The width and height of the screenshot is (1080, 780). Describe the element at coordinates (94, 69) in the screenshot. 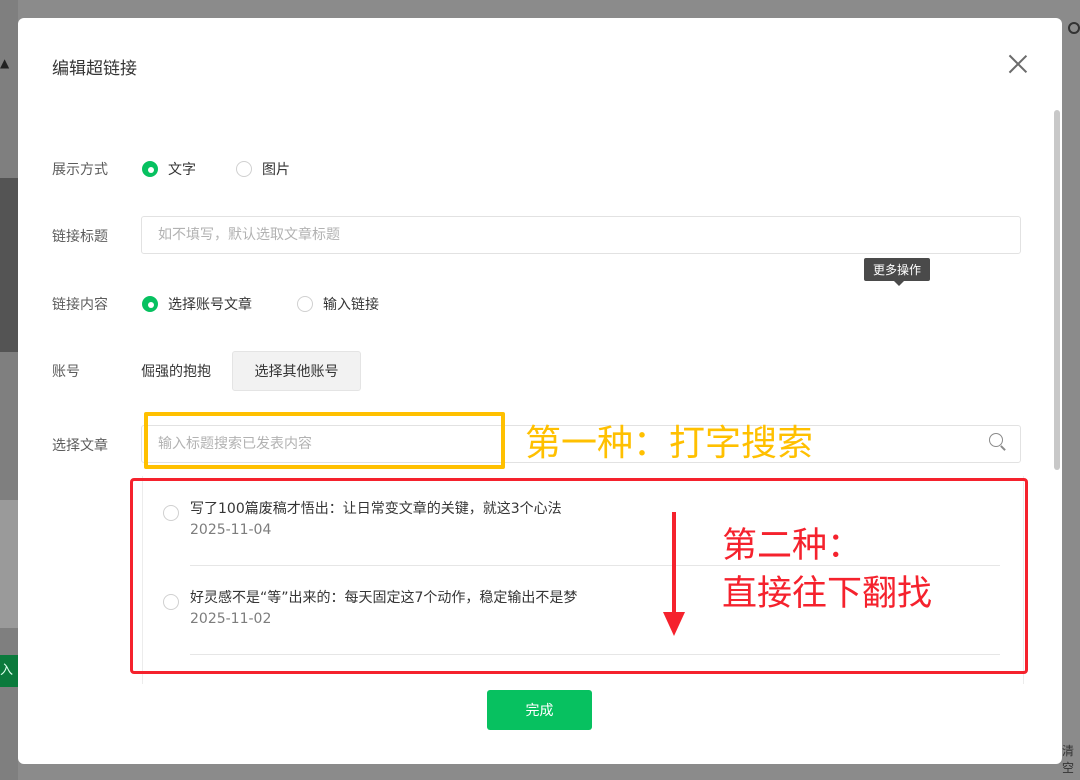

I see `dialog-title: 编辑超链接` at that location.